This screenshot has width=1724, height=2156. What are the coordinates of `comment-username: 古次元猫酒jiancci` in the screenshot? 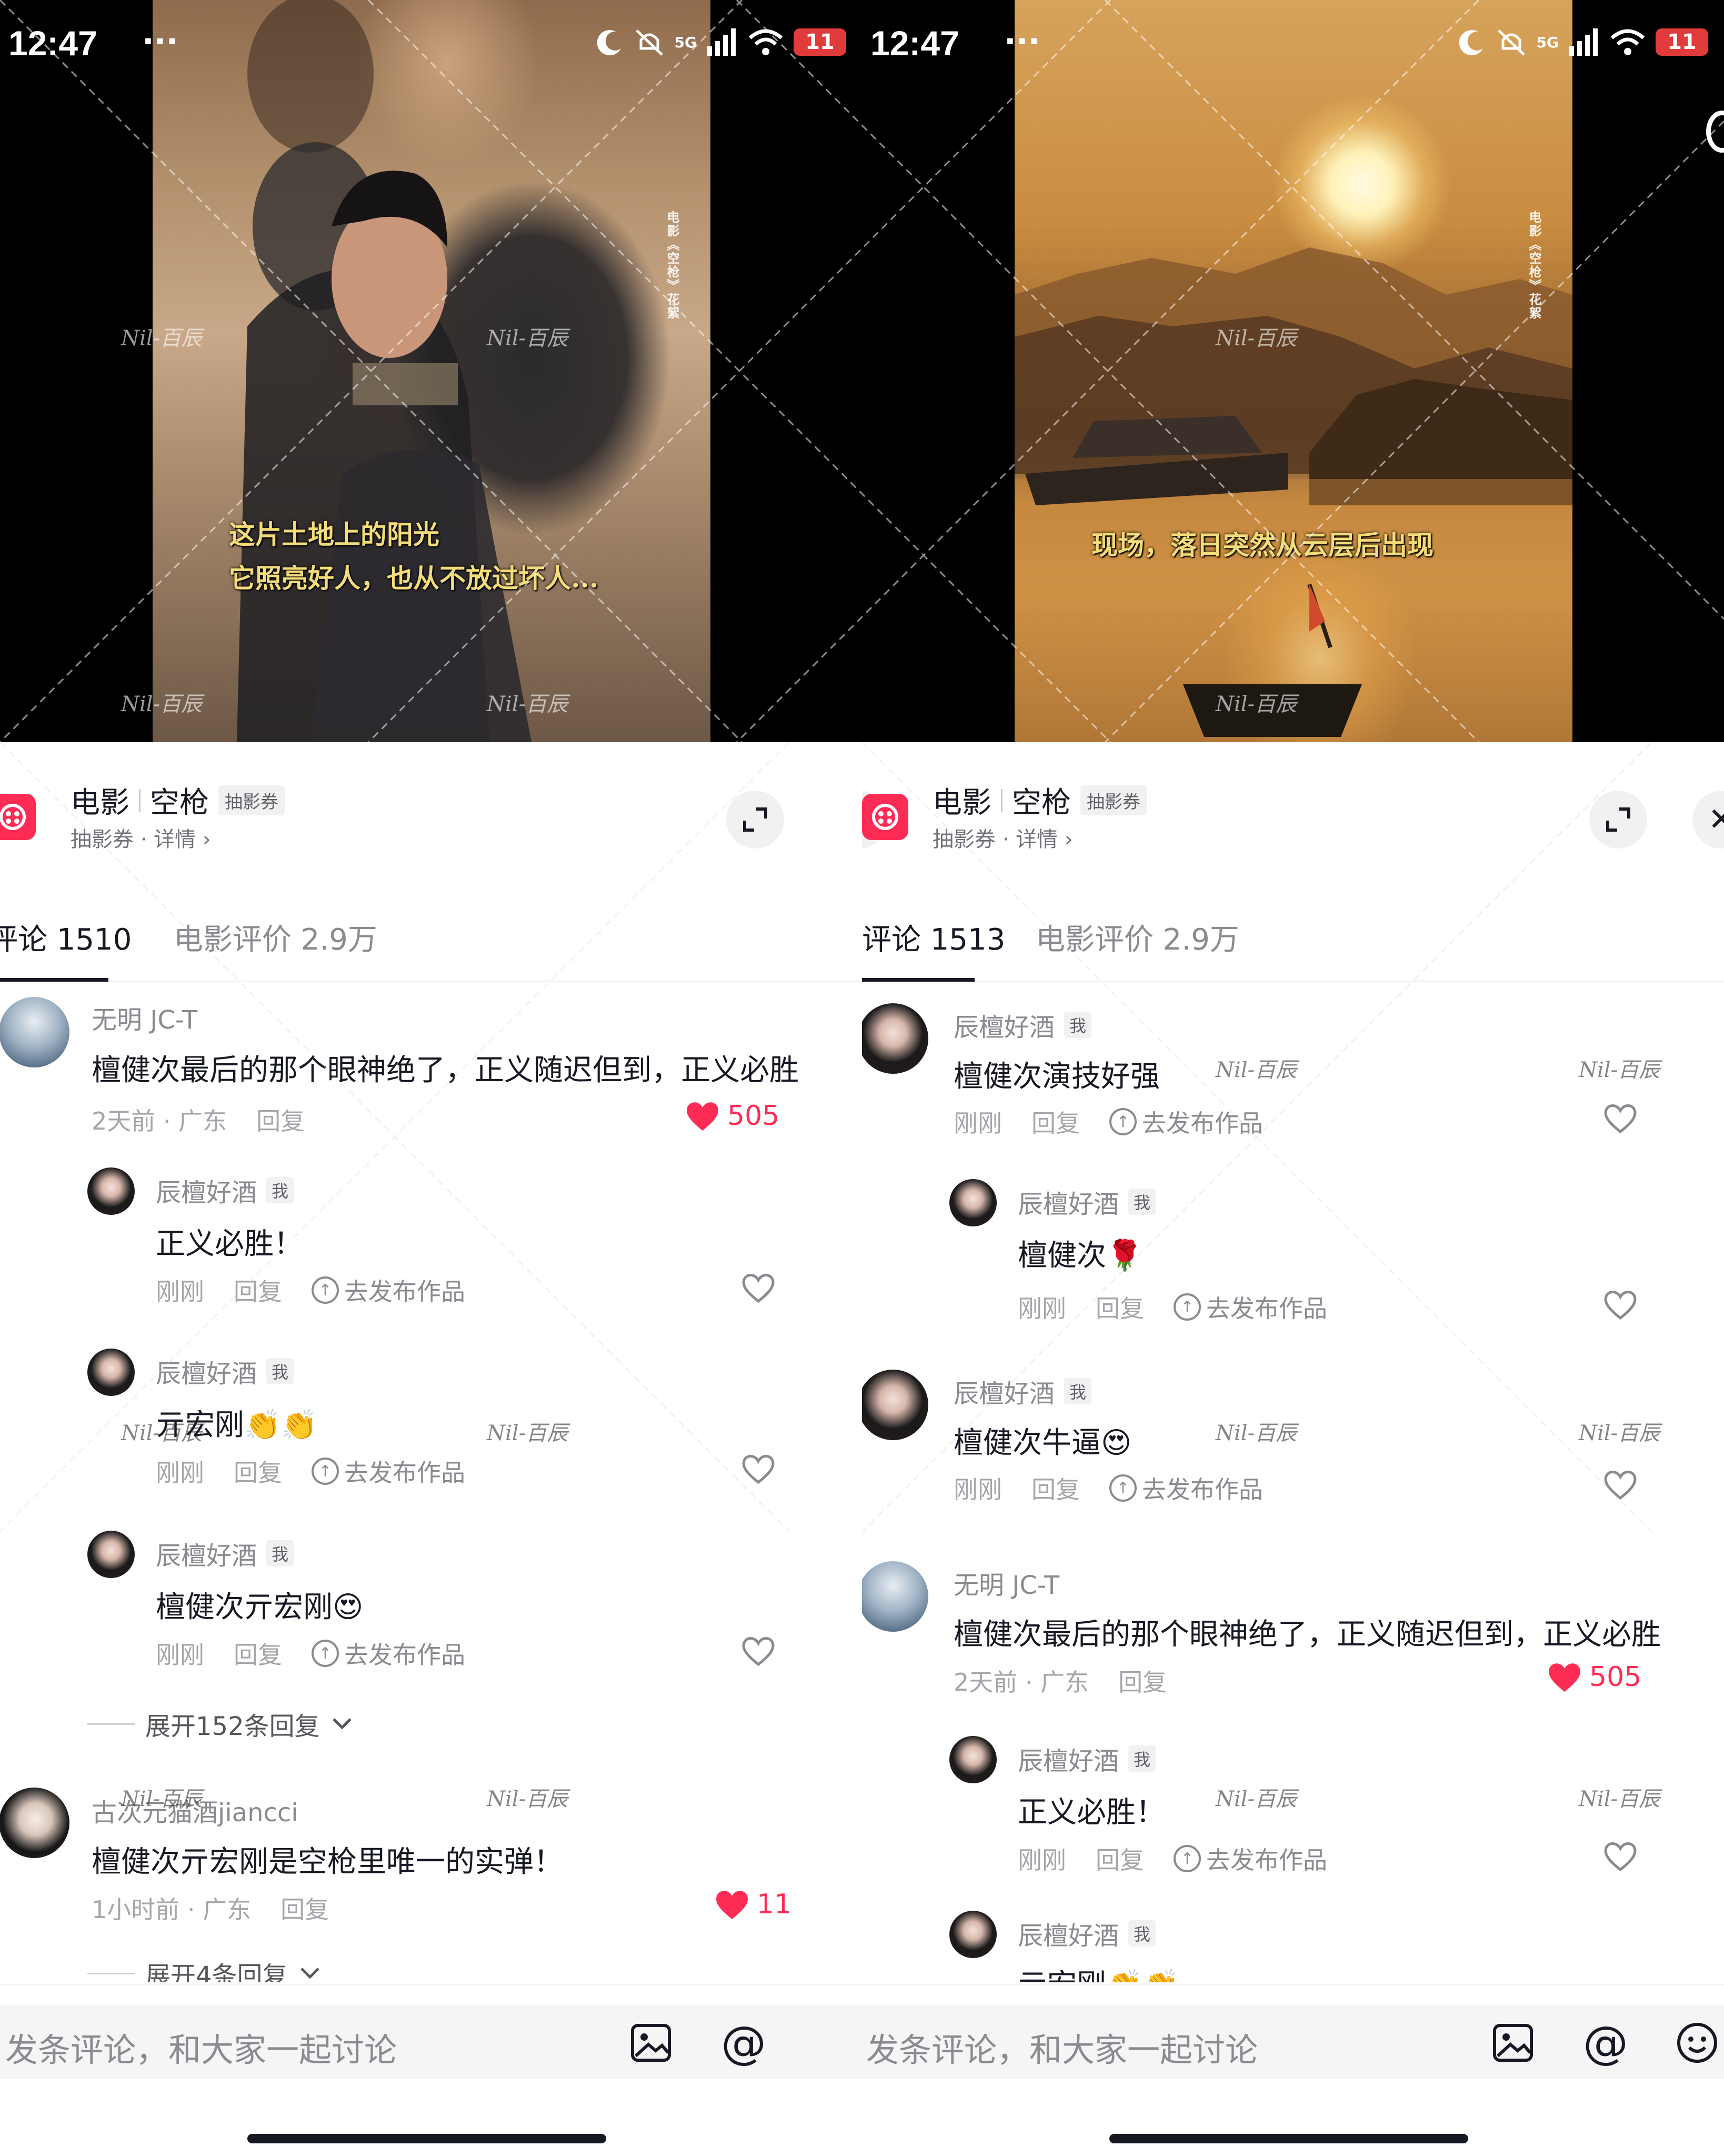 It's located at (195, 1810).